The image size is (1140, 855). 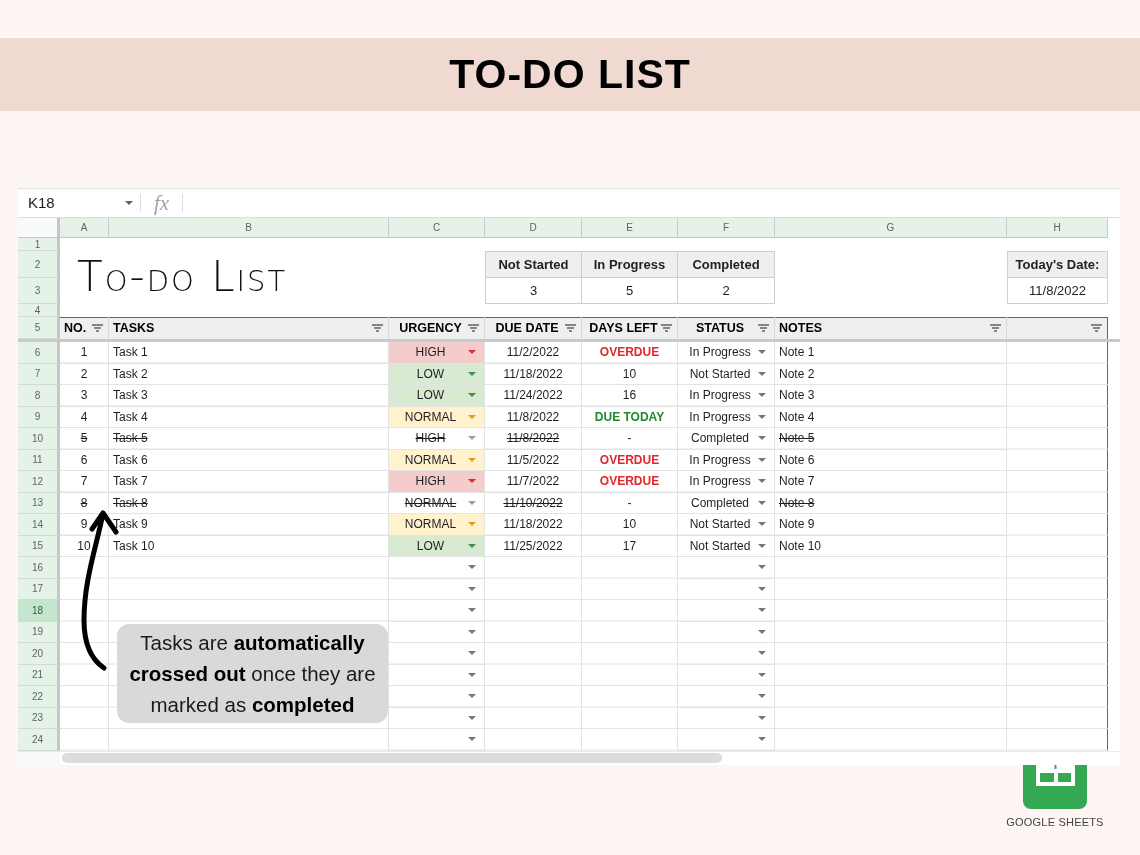 What do you see at coordinates (1057, 291) in the screenshot?
I see `summary-value-cell: 11/8/2022` at bounding box center [1057, 291].